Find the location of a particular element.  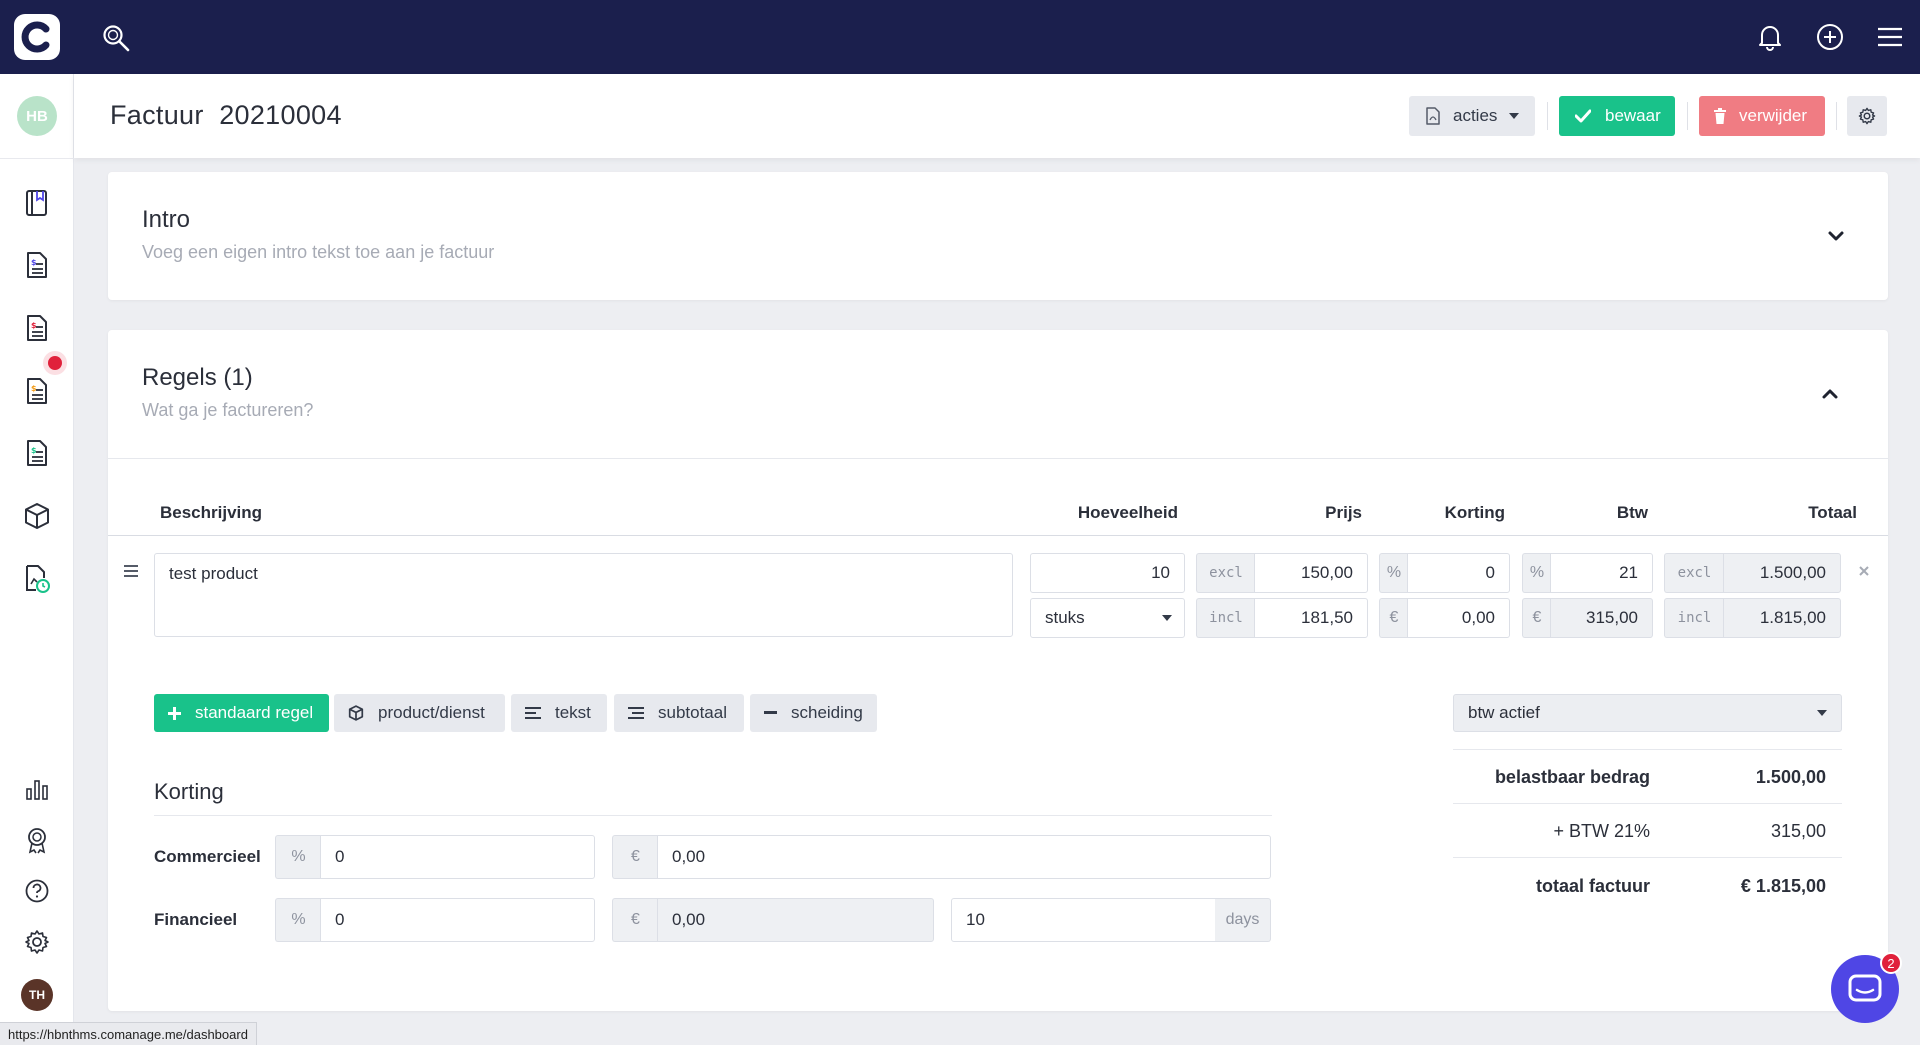

total-incl-addon: incl is located at coordinates (1694, 618).